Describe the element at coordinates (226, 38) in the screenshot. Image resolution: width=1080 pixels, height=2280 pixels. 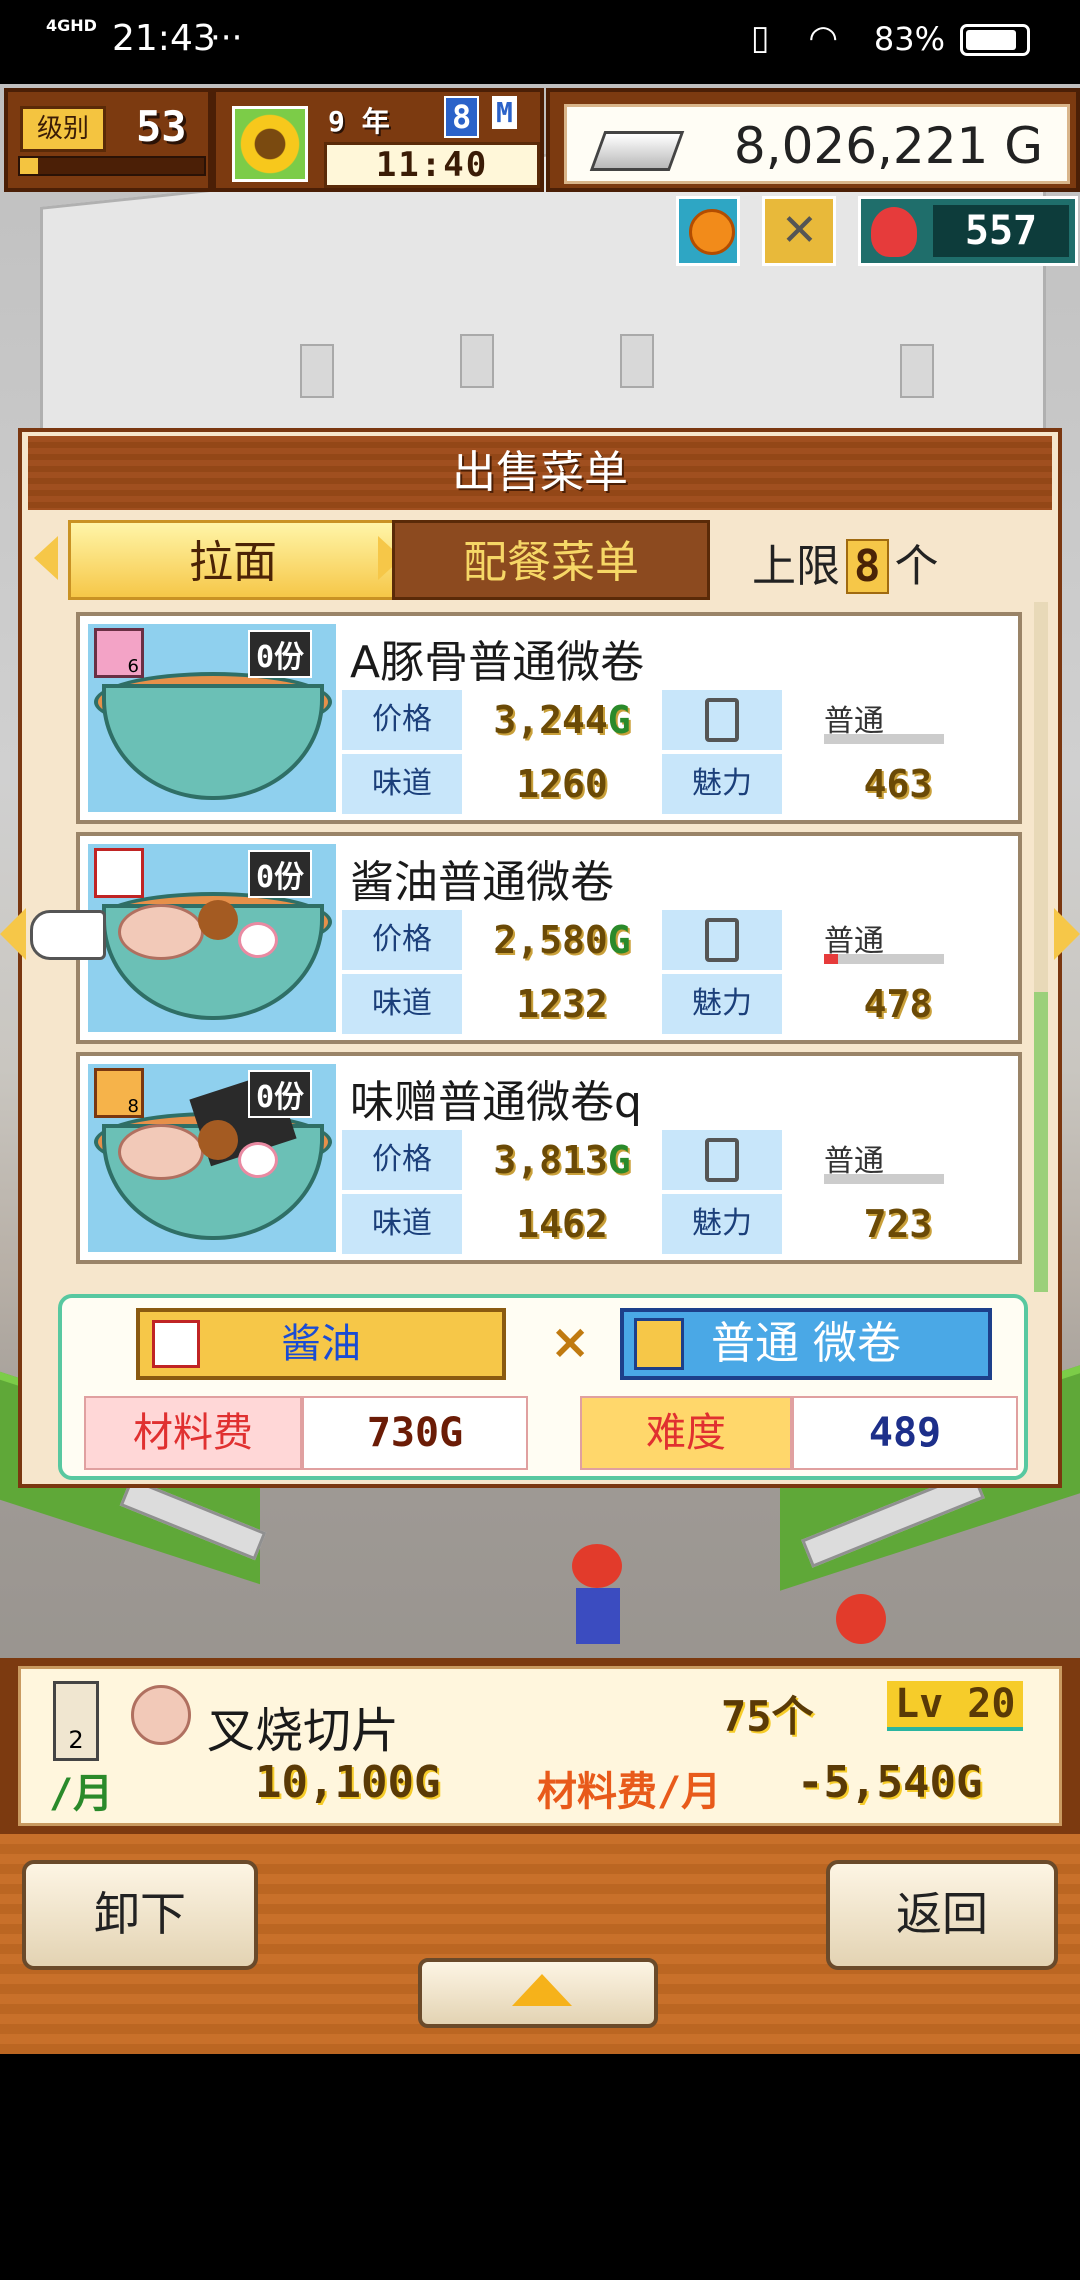
I see `more-dots: ···` at that location.